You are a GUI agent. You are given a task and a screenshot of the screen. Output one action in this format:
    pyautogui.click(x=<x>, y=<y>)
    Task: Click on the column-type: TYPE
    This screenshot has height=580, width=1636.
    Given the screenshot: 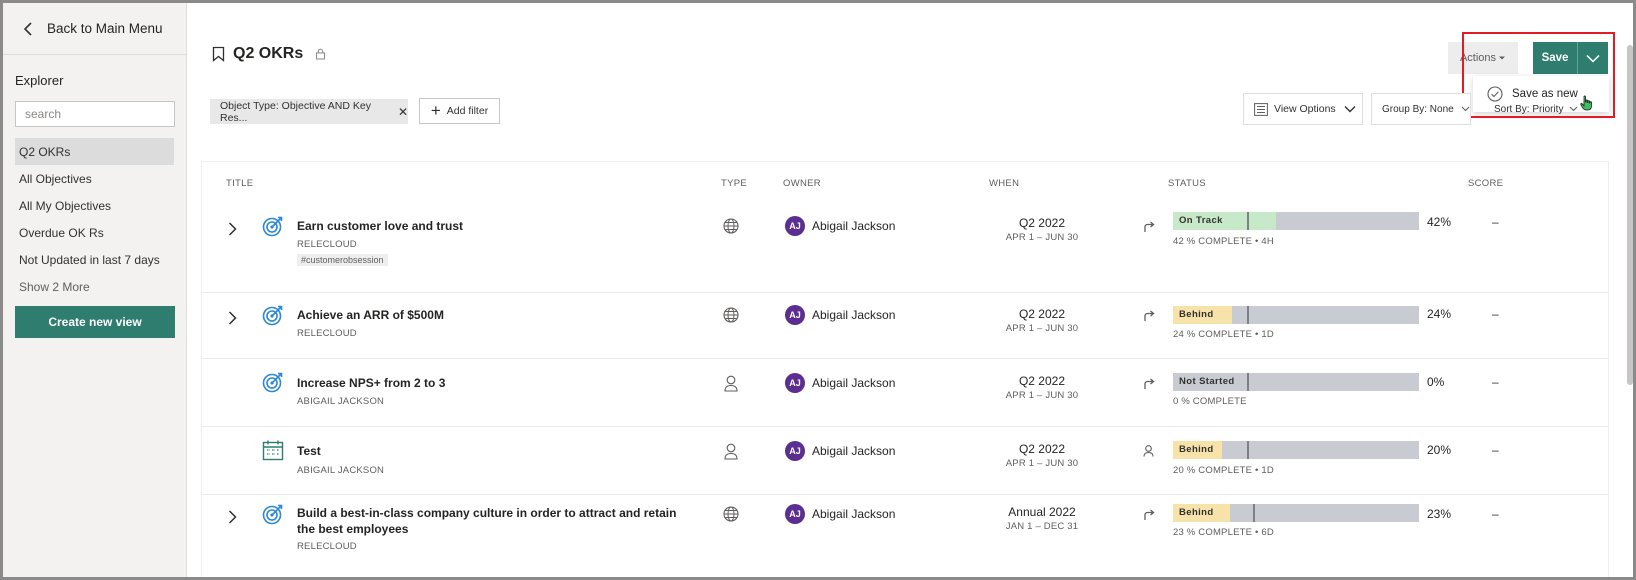 What is the action you would take?
    pyautogui.click(x=734, y=183)
    